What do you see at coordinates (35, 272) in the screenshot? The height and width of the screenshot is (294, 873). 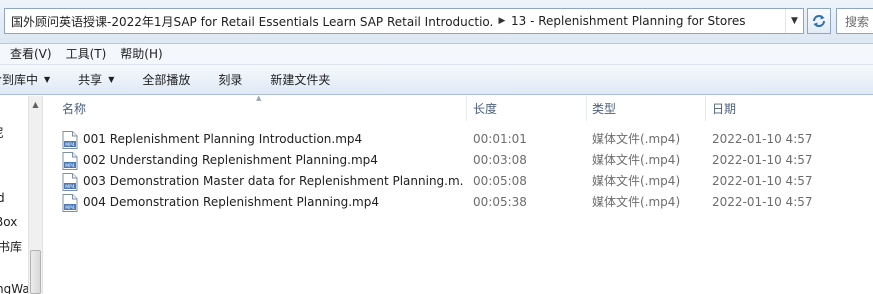 I see `scrollbar-thumb` at bounding box center [35, 272].